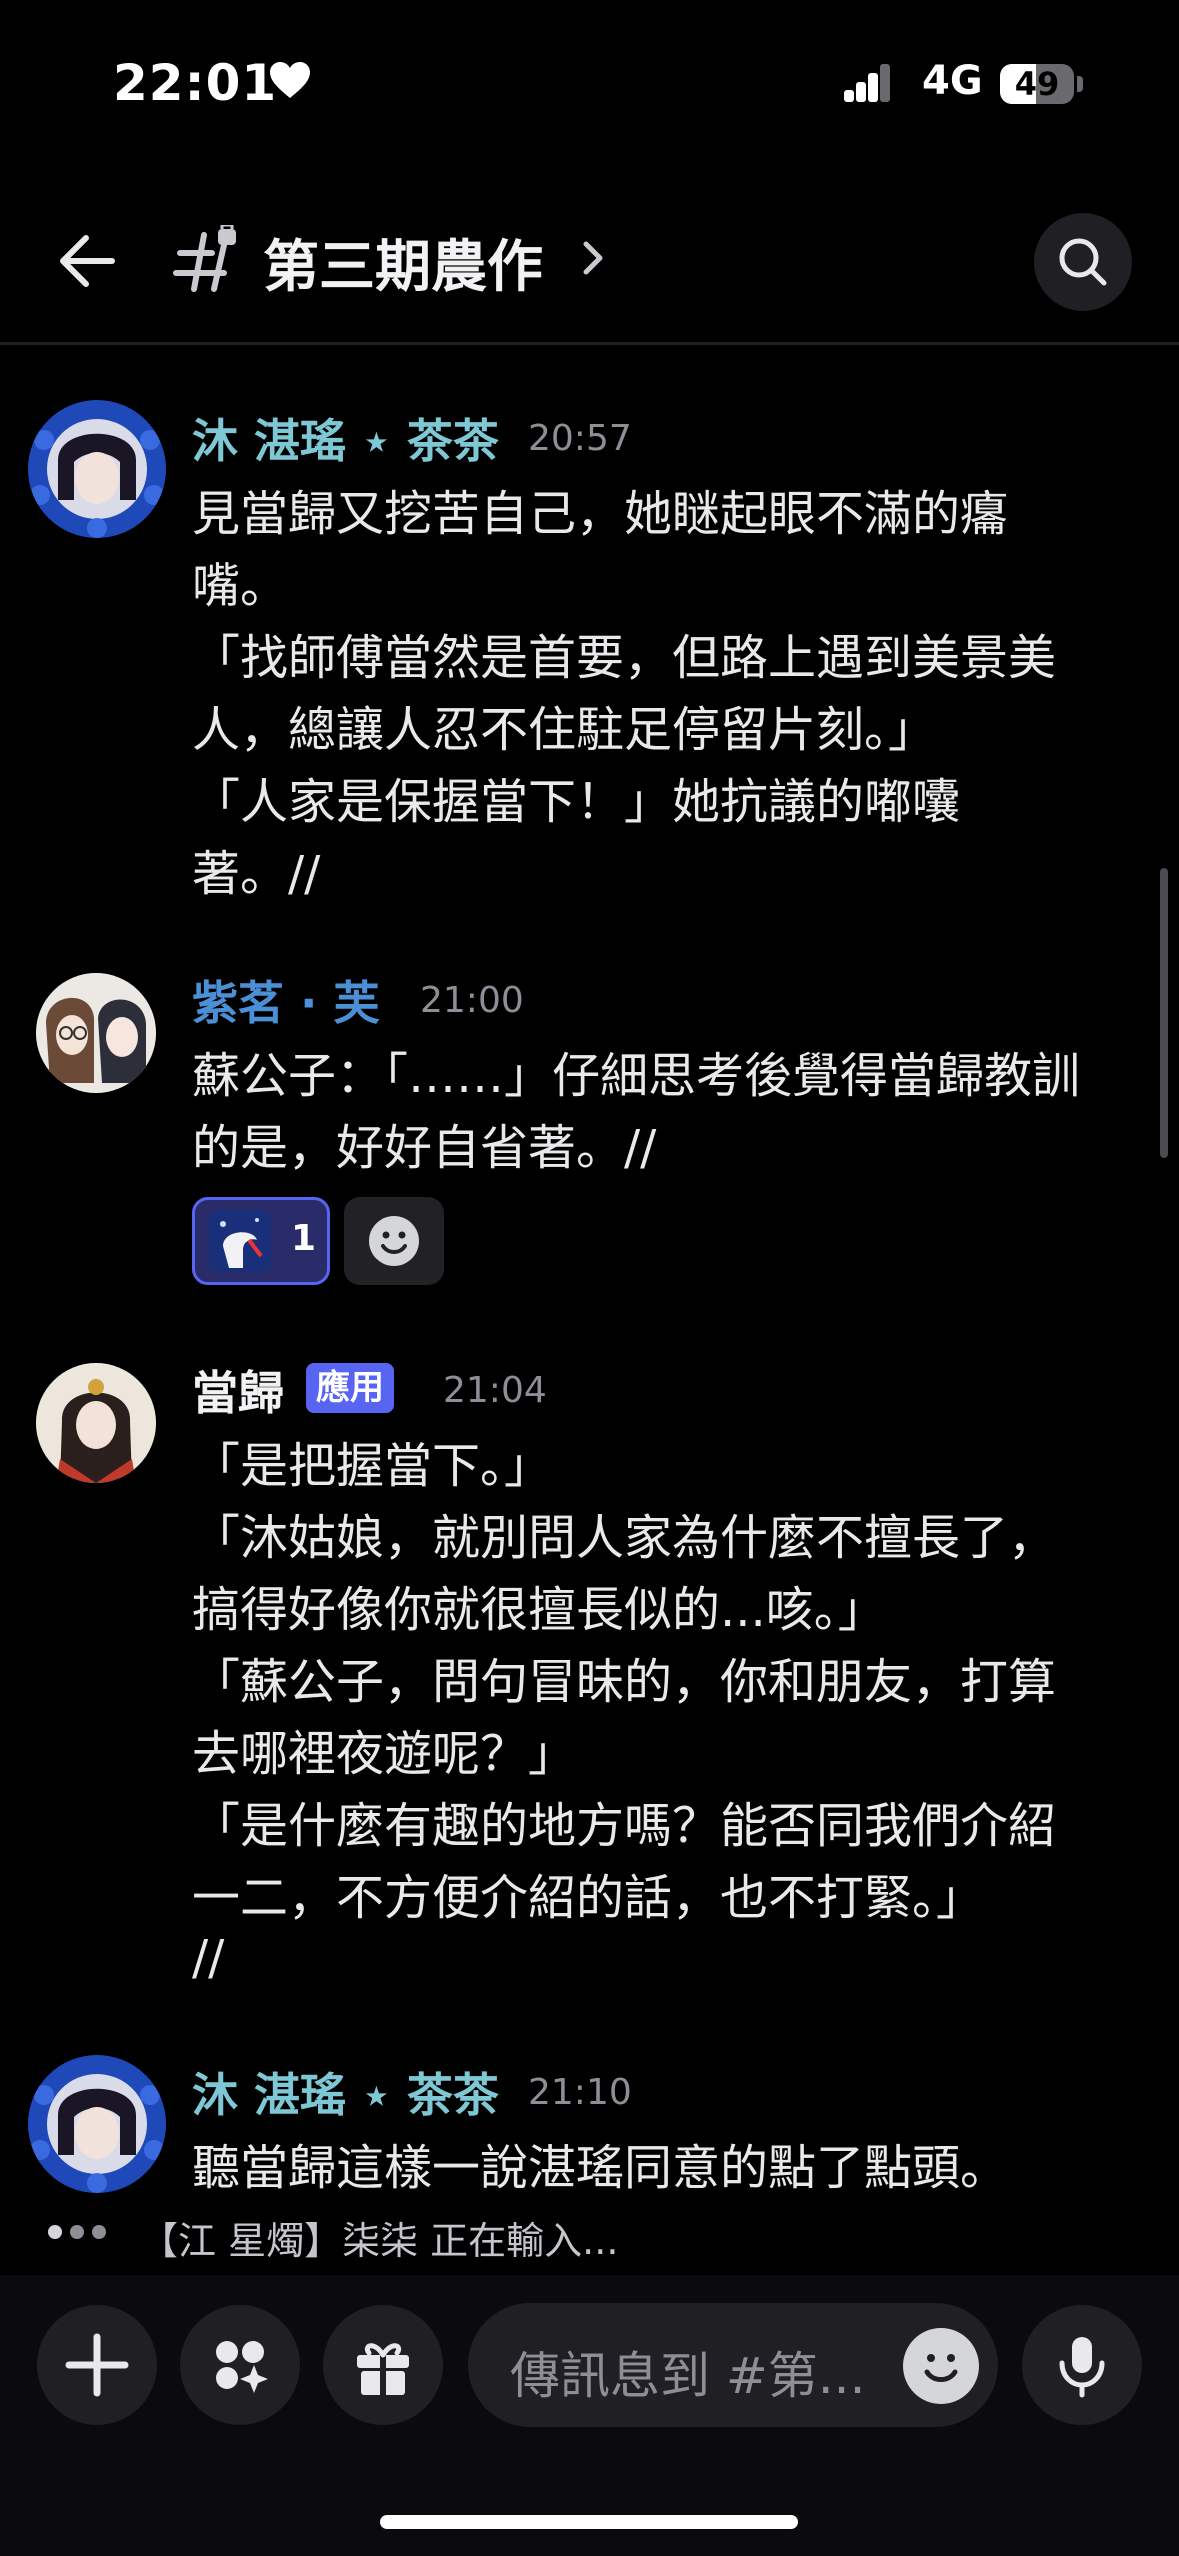  I want to click on plus-icon, so click(97, 2365).